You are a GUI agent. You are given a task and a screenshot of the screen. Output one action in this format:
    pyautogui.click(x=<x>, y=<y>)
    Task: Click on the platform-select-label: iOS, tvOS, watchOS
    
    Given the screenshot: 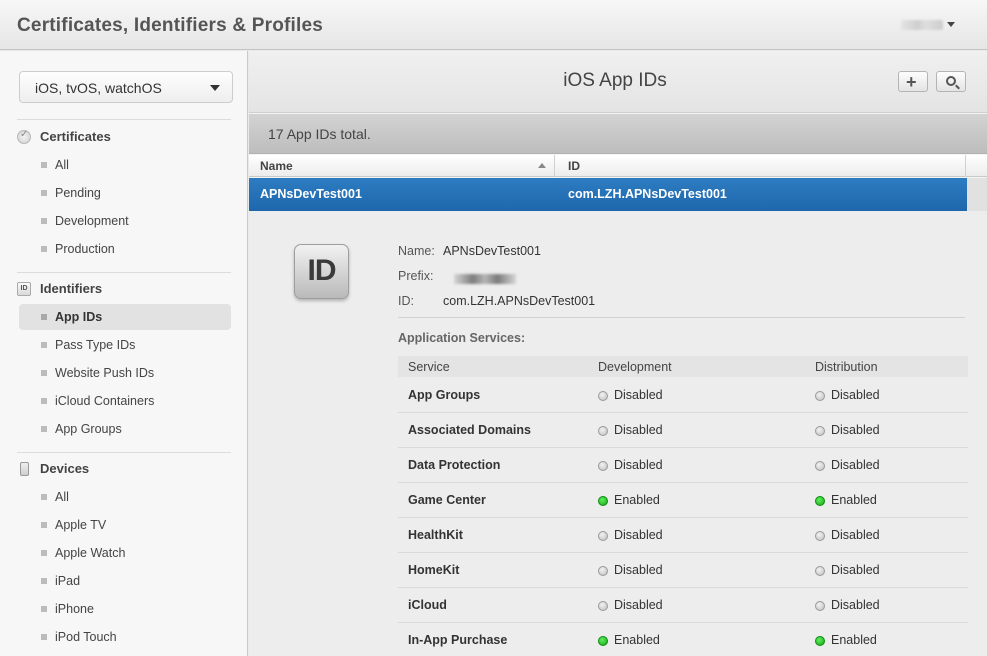 What is the action you would take?
    pyautogui.click(x=98, y=88)
    